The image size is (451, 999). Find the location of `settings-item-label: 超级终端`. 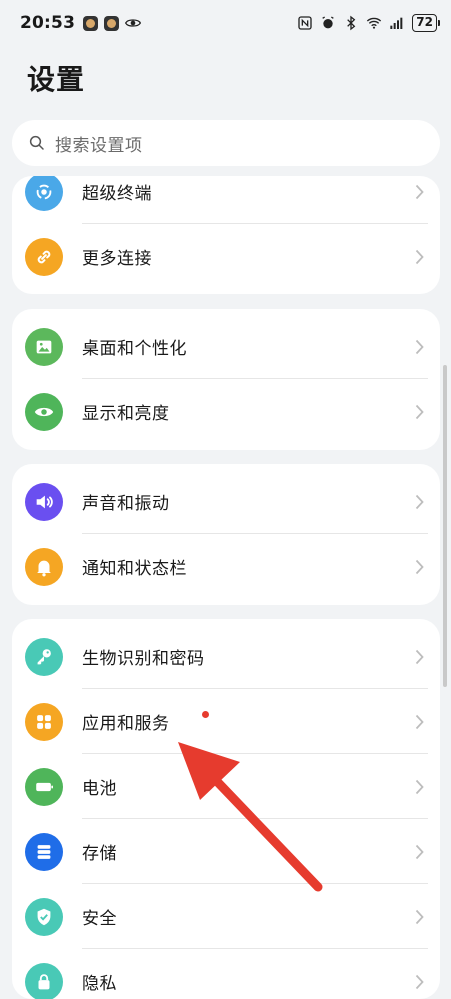

settings-item-label: 超级终端 is located at coordinates (117, 191).